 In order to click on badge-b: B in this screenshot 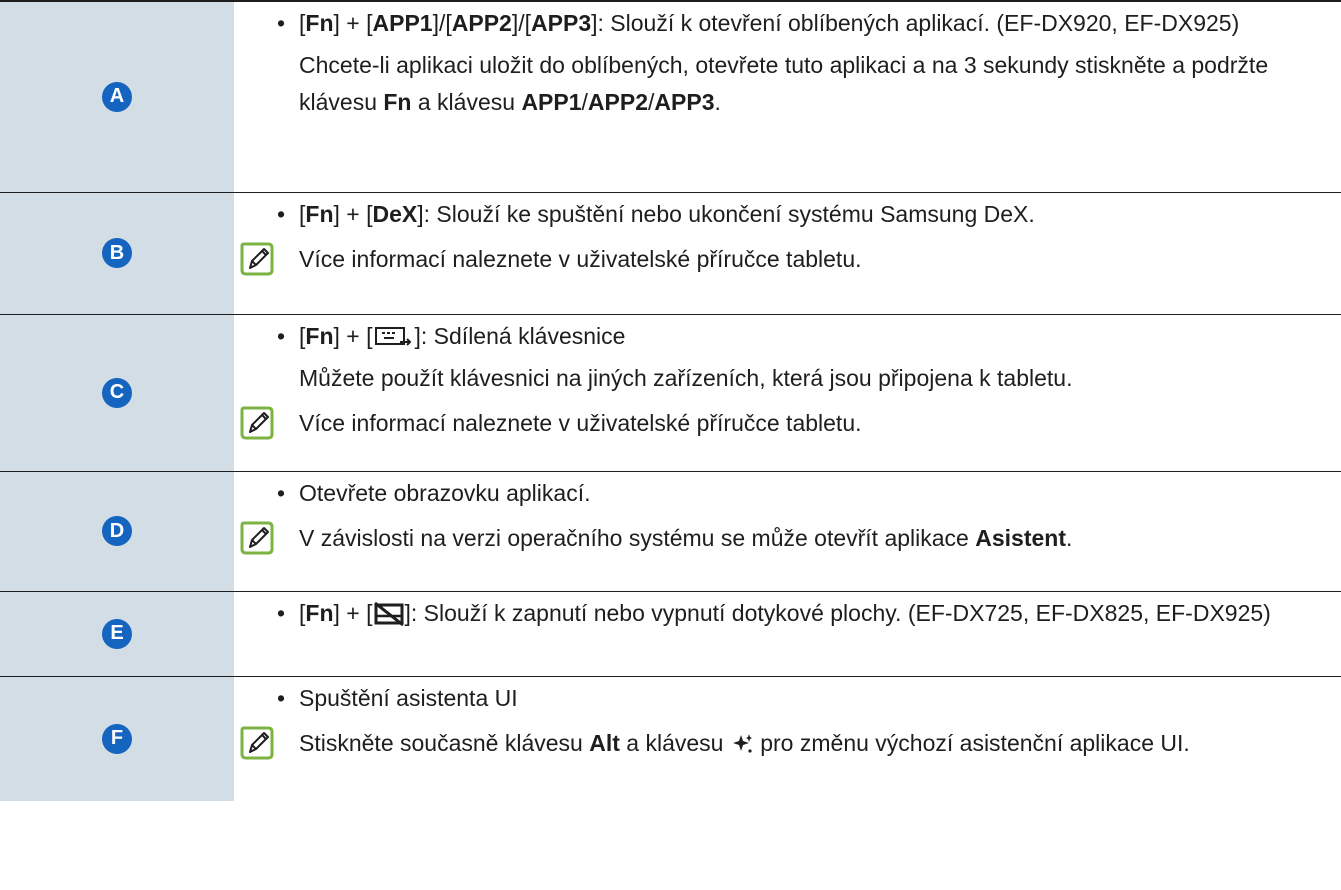, I will do `click(117, 253)`.